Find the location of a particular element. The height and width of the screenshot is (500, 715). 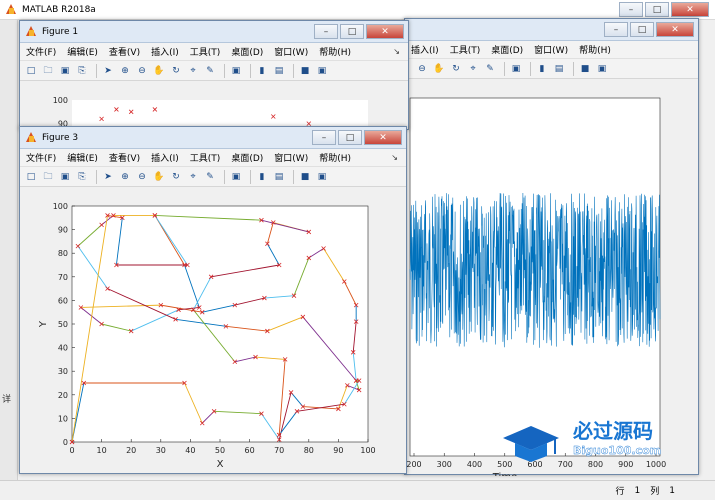

x-tick-label: 20 is located at coordinates (131, 450).